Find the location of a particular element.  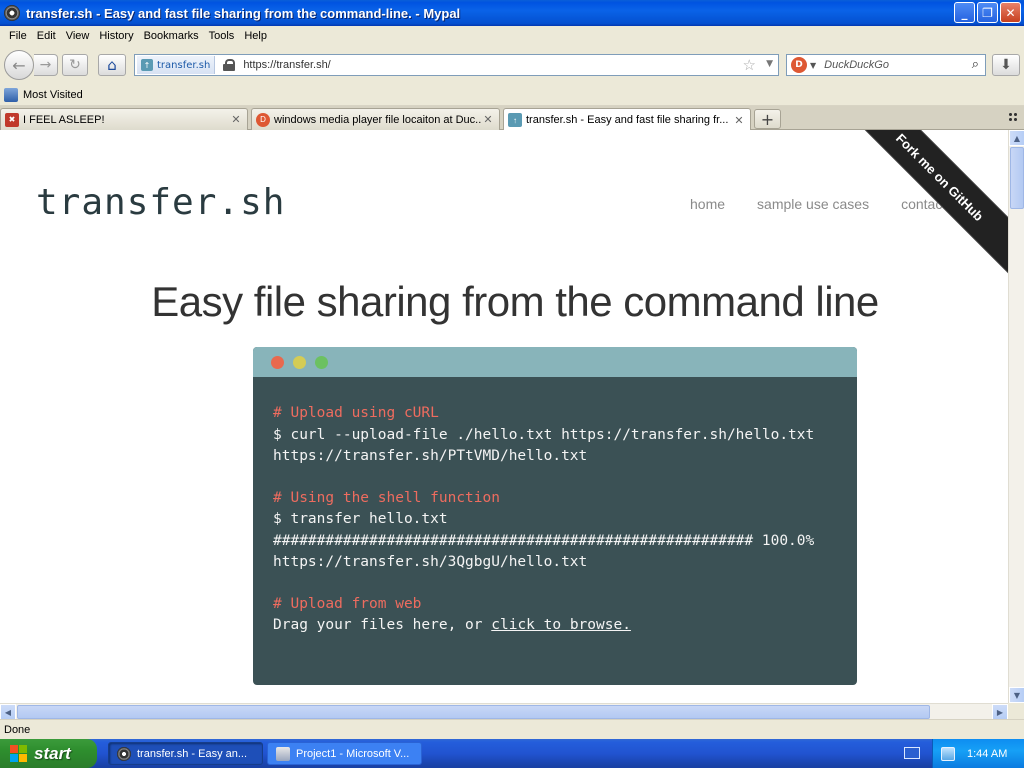

site-favicon-icon: ↑ is located at coordinates (147, 65).